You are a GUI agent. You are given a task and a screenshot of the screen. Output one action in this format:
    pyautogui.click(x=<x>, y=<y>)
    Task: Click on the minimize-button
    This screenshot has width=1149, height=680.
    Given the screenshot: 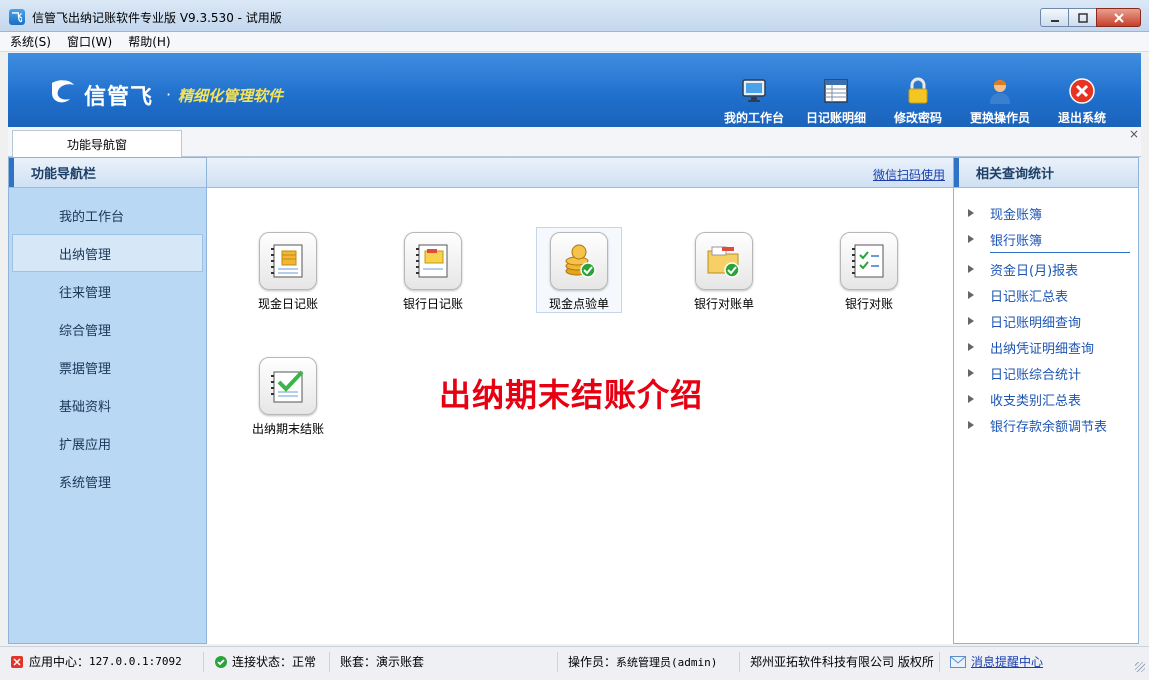 What is the action you would take?
    pyautogui.click(x=1054, y=17)
    